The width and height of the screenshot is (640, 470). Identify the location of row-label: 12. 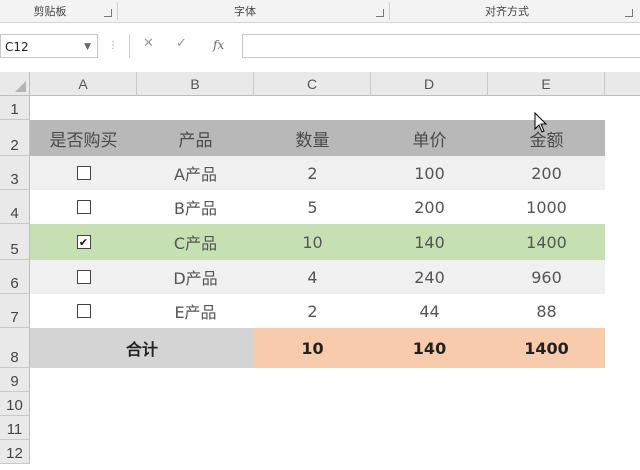
(14, 453).